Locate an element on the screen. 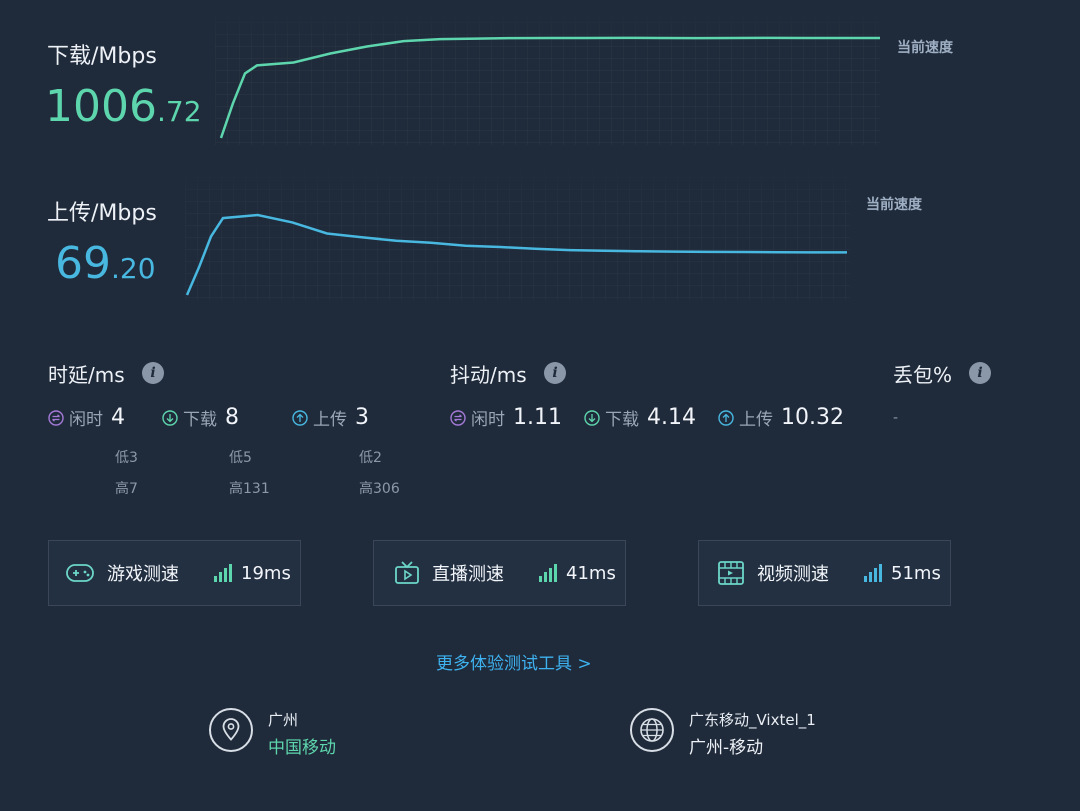  latency-upload-low: 低2 is located at coordinates (370, 458).